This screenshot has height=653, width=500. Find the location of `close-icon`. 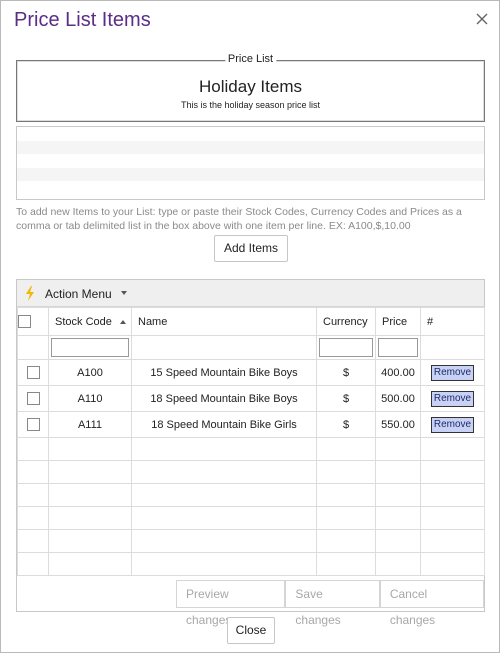

close-icon is located at coordinates (482, 19).